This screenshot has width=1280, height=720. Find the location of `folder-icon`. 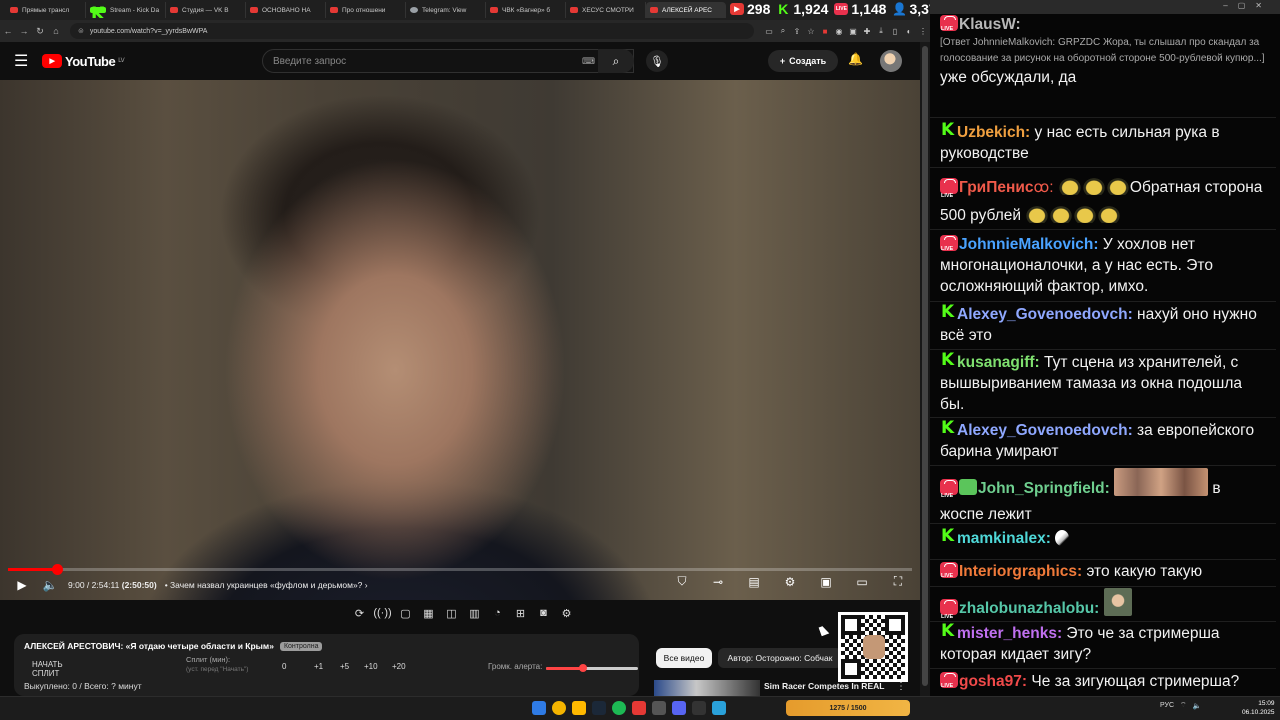

folder-icon is located at coordinates (579, 708).